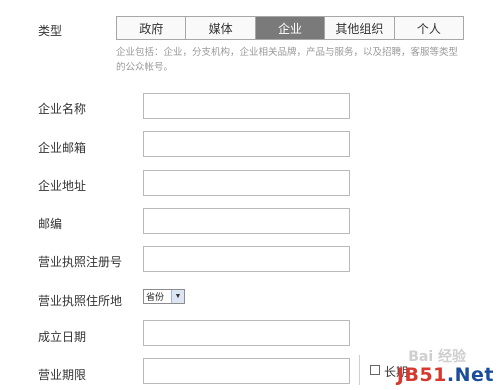 Image resolution: width=500 pixels, height=390 pixels. I want to click on tab-media: 媒体, so click(221, 28).